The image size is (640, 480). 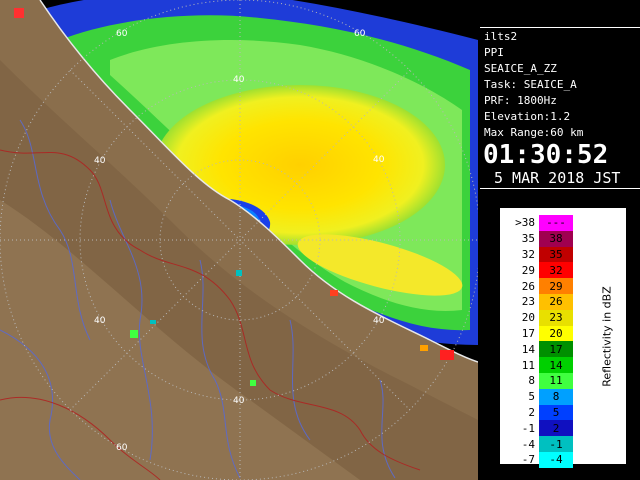 I want to click on legend-upper-value: 38, so click(x=556, y=239).